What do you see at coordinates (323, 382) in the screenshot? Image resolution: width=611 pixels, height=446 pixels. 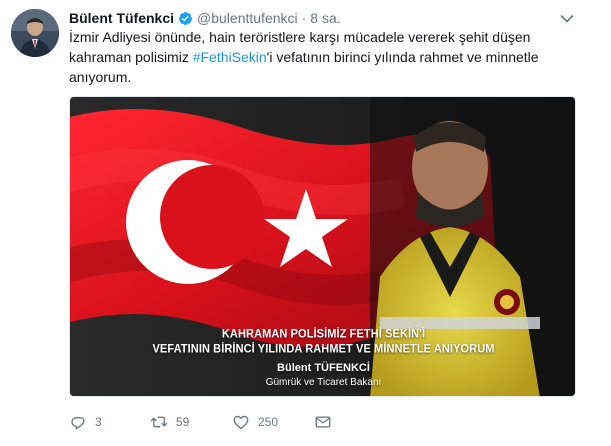 I see `media-signature-title: Gümrük ve Ticaret Bakanı` at bounding box center [323, 382].